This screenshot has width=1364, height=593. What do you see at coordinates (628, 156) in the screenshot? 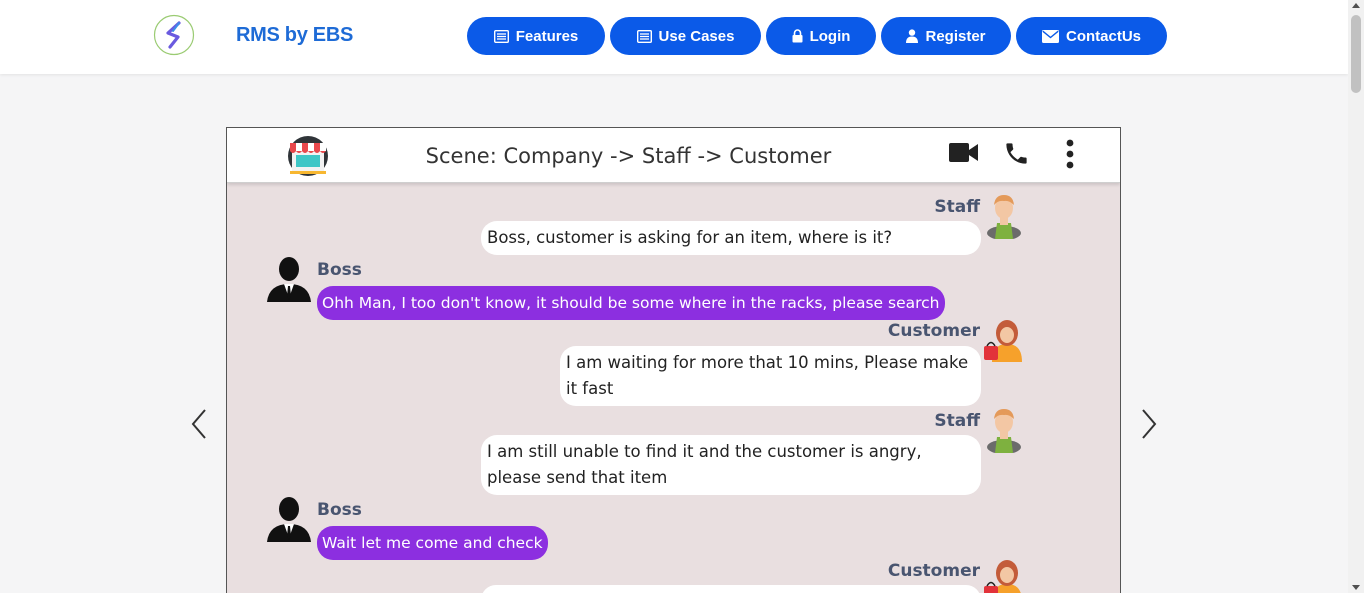
I see `chat-title: Scene: Company -> Staff -> Customer` at bounding box center [628, 156].